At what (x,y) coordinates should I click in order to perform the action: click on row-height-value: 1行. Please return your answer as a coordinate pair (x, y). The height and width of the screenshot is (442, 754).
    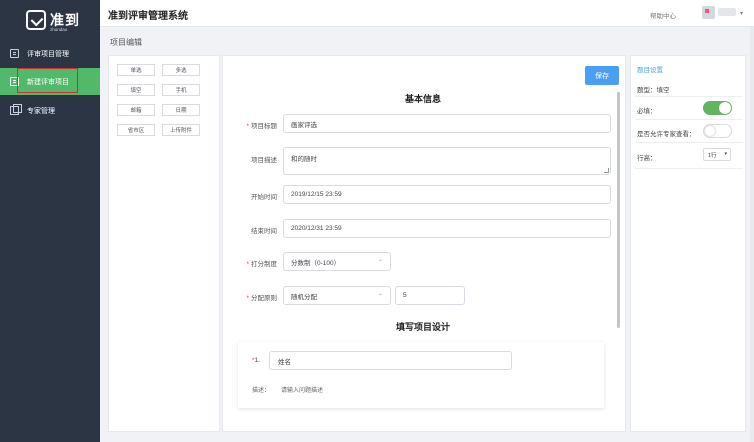
    Looking at the image, I should click on (712, 155).